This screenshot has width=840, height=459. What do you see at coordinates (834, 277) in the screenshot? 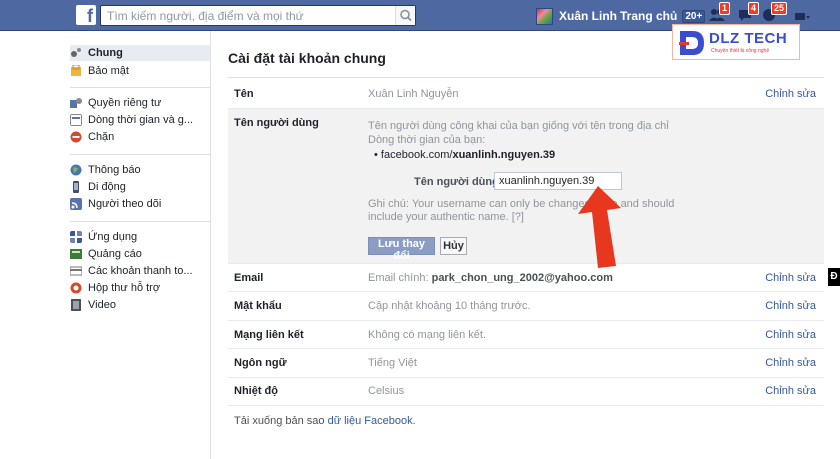
I see `side-tab: Đ` at bounding box center [834, 277].